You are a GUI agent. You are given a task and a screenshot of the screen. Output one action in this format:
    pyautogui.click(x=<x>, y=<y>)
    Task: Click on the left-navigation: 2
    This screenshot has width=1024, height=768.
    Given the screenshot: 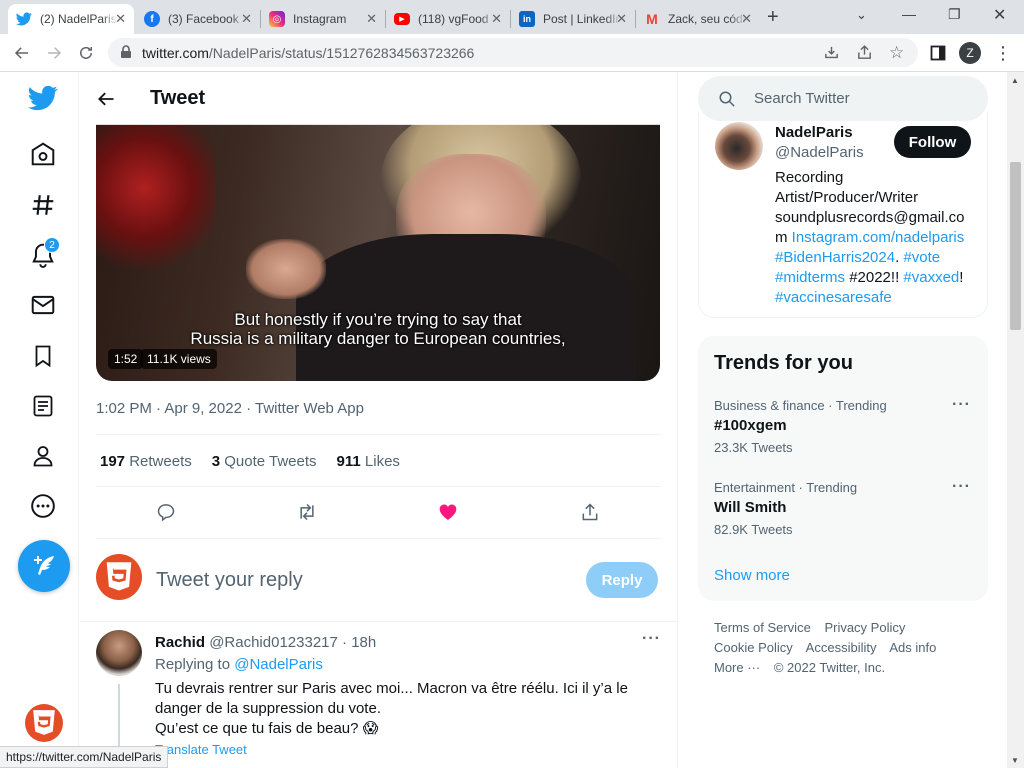 What is the action you would take?
    pyautogui.click(x=39, y=420)
    